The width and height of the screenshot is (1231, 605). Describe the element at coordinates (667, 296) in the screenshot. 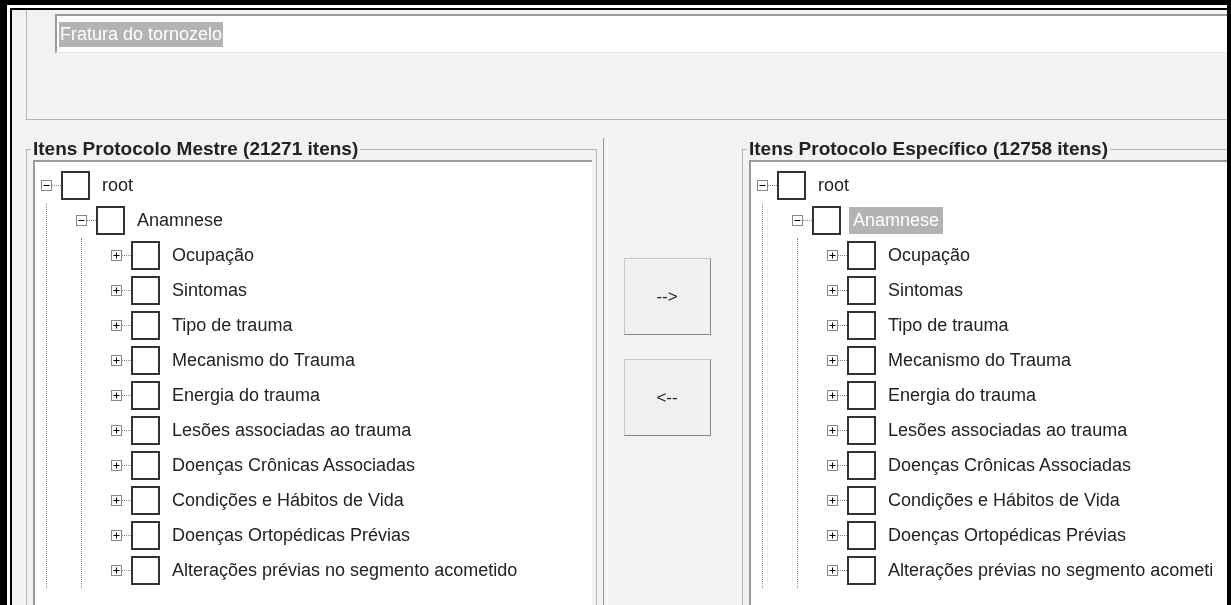

I see `move-right-button: -->` at that location.